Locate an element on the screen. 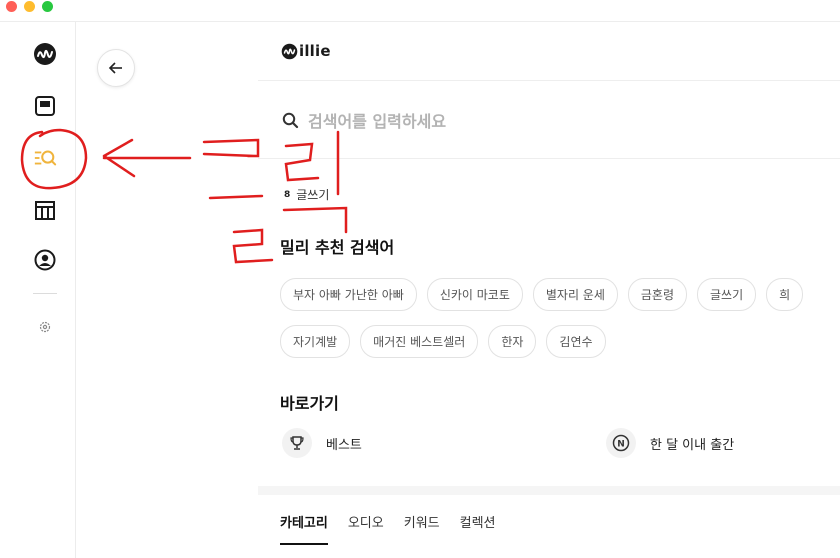 This screenshot has height=558, width=840. sidebar is located at coordinates (38, 290).